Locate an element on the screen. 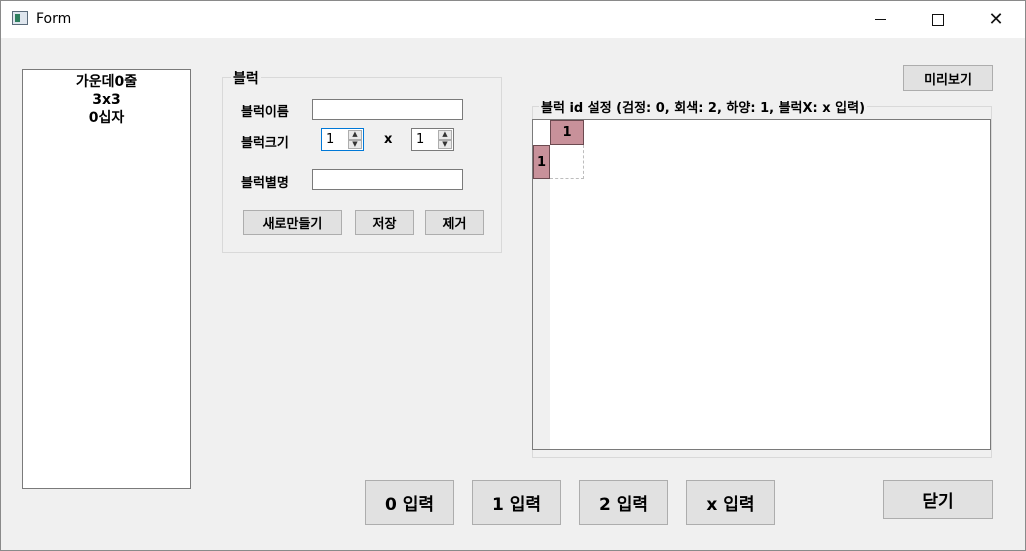 Image resolution: width=1026 pixels, height=551 pixels. input-2-button: 2 입력 is located at coordinates (623, 502).